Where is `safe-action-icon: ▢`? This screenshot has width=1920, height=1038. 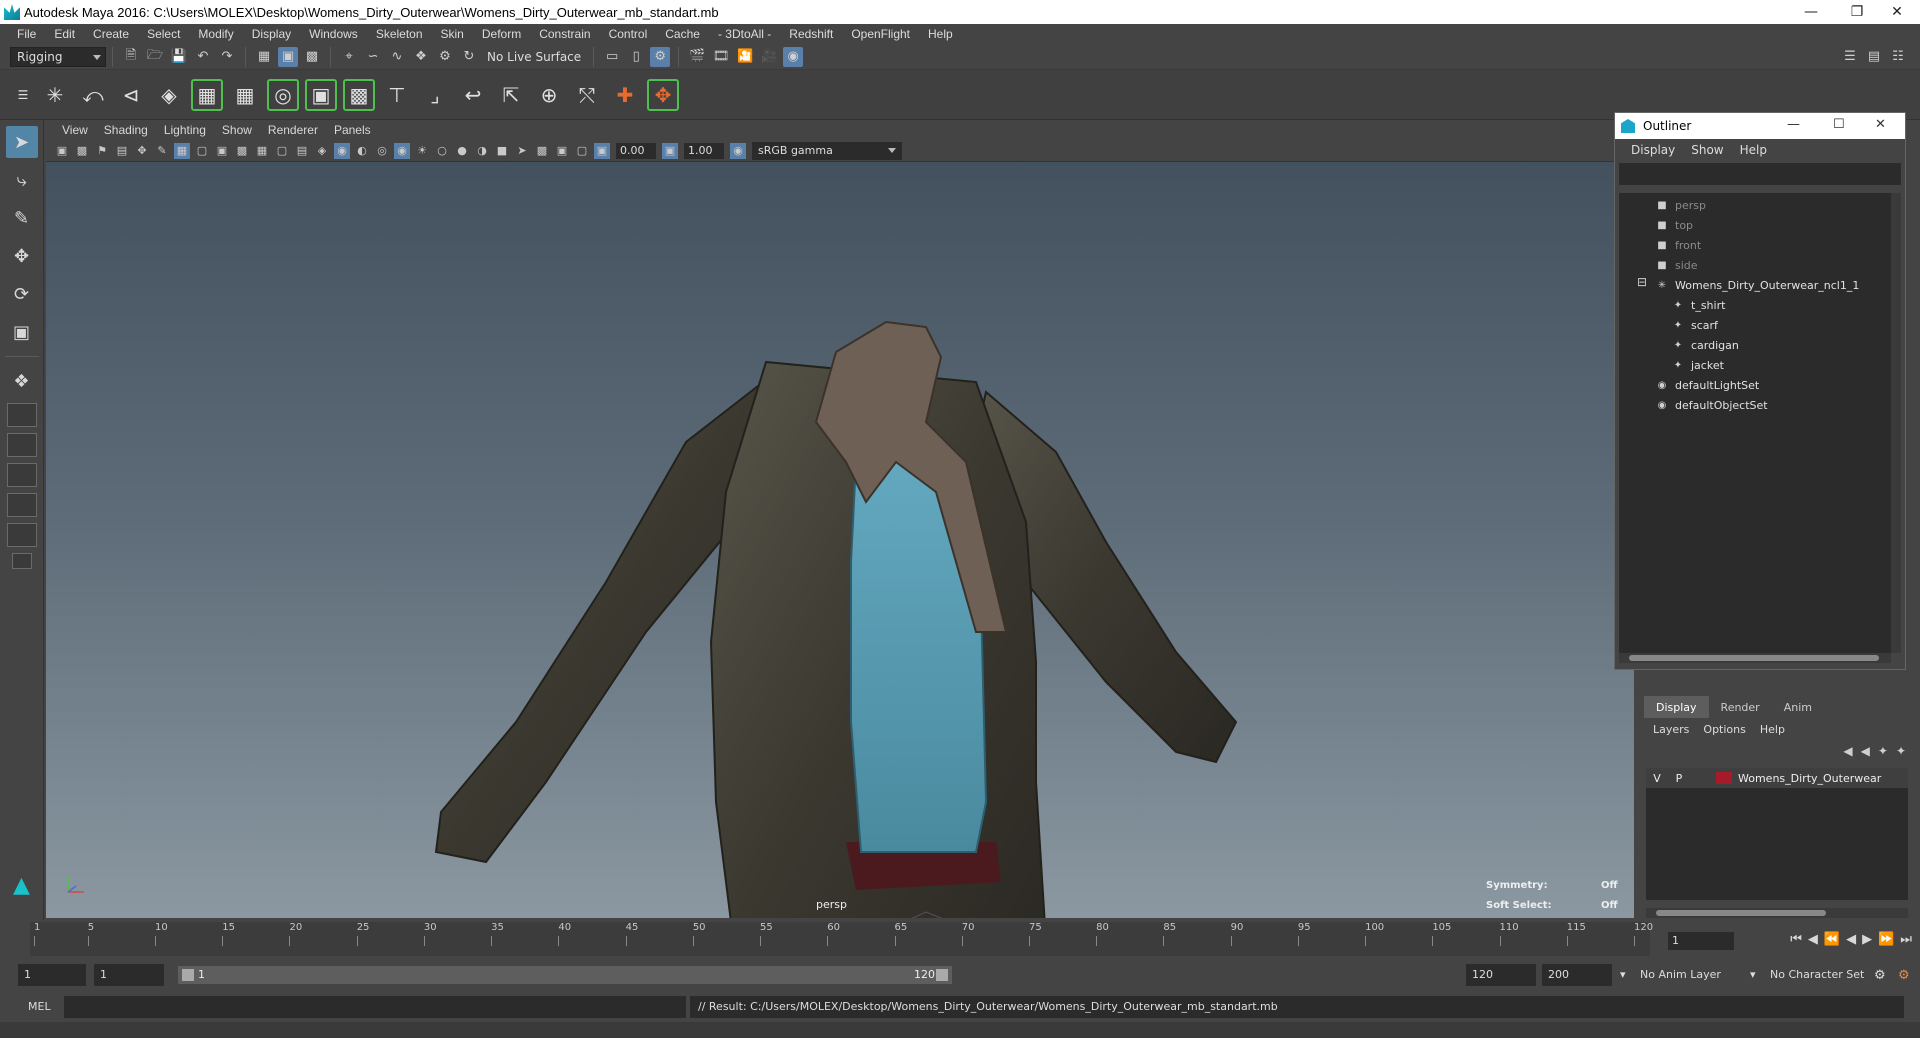
safe-action-icon: ▢ is located at coordinates (282, 151).